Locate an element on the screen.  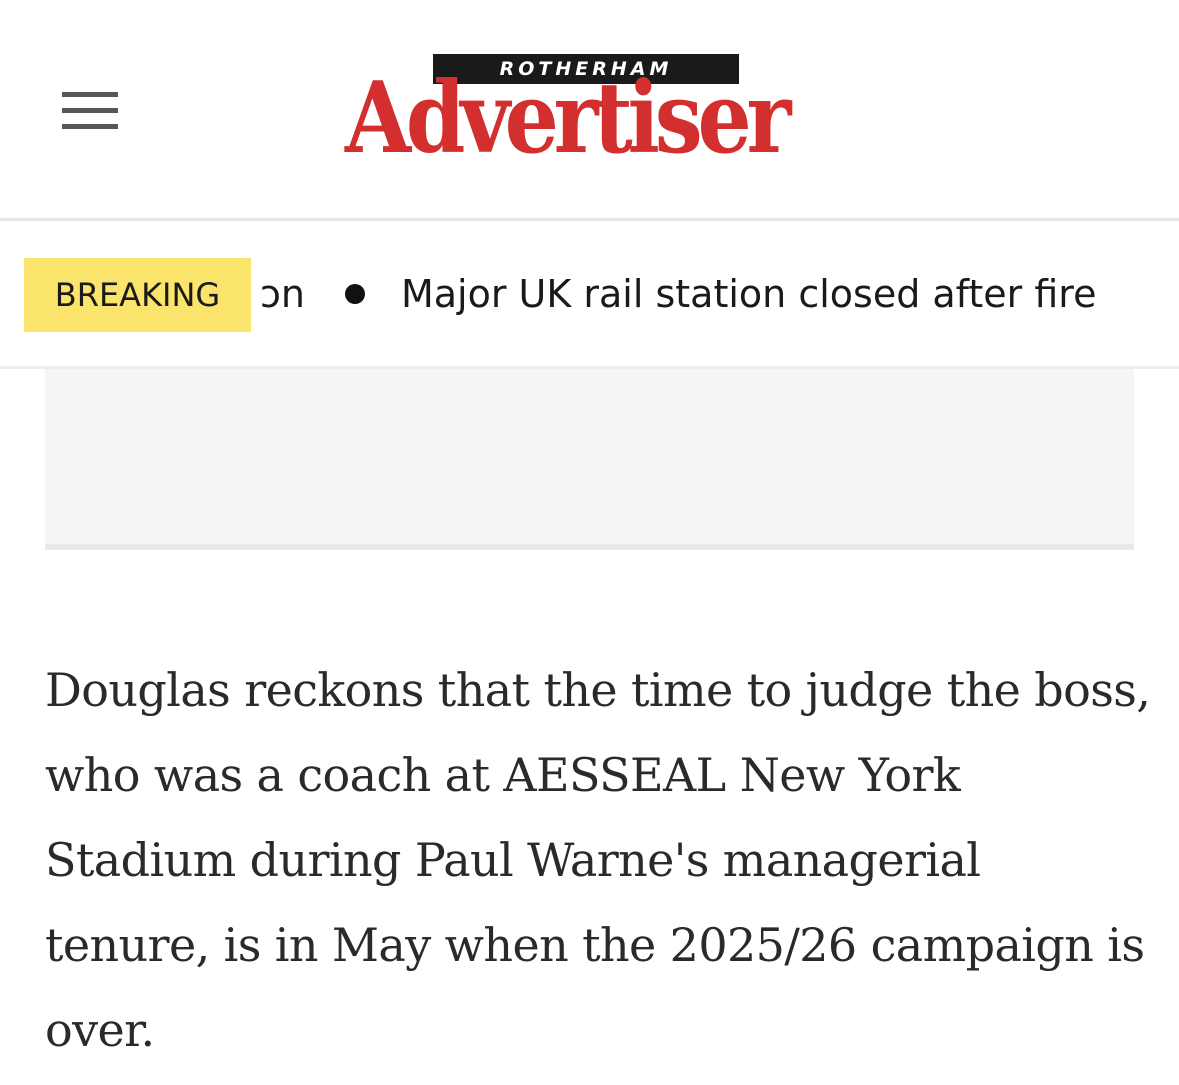
hamburger-menu-icon is located at coordinates (90, 112).